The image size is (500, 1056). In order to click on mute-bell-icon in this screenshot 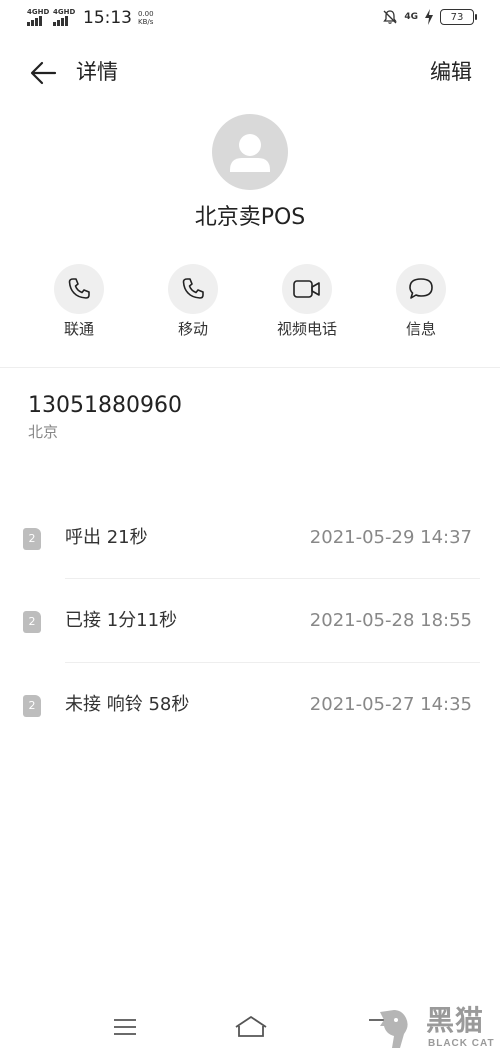, I will do `click(390, 17)`.